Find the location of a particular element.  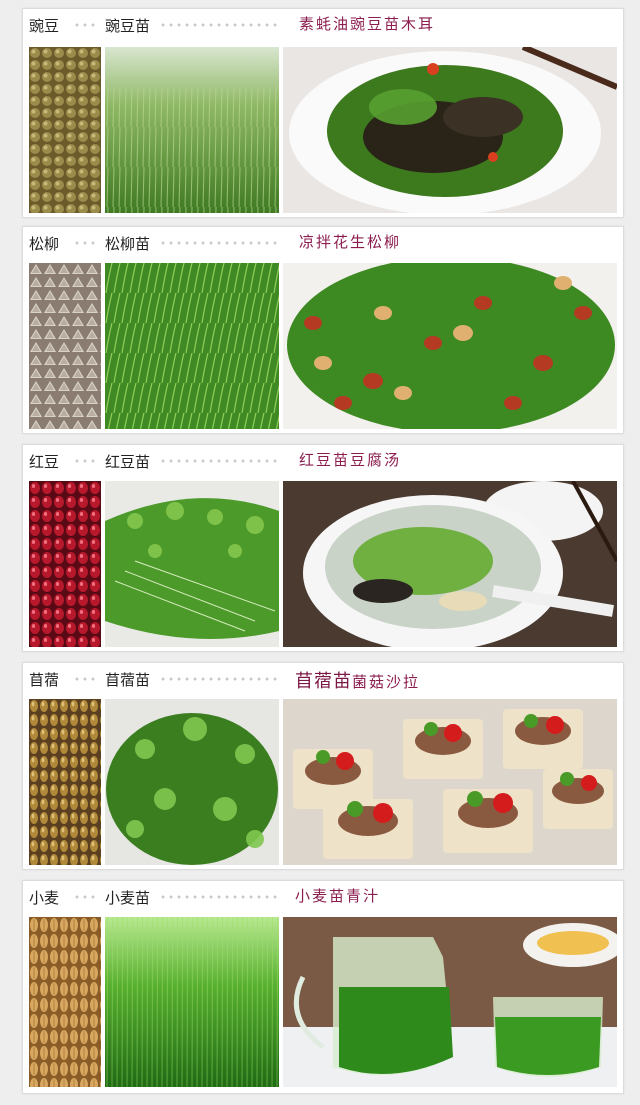

alfalfa-seeds-photo is located at coordinates (65, 782).